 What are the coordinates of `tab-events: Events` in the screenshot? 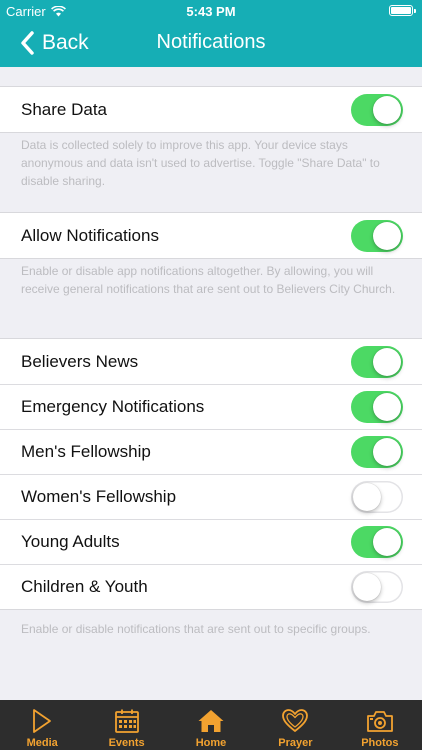 It's located at (126, 725).